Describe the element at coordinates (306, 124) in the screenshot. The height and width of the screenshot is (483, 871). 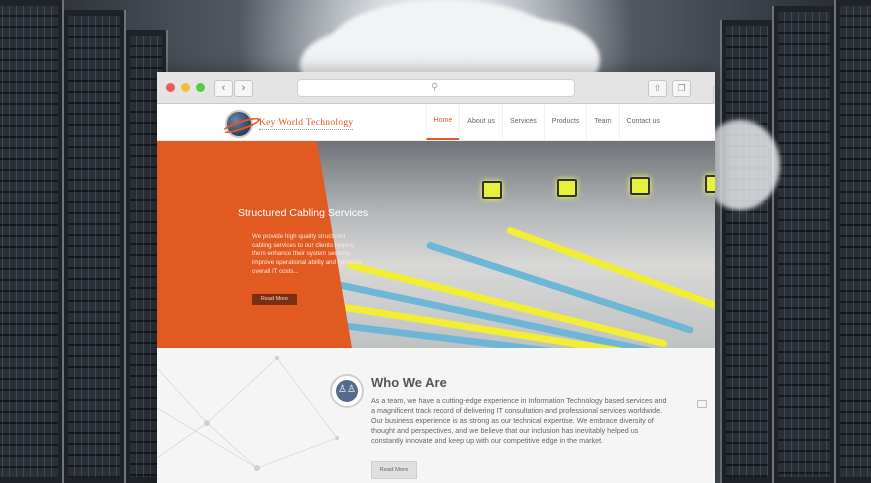
I see `logo-text: Key World Technology` at that location.